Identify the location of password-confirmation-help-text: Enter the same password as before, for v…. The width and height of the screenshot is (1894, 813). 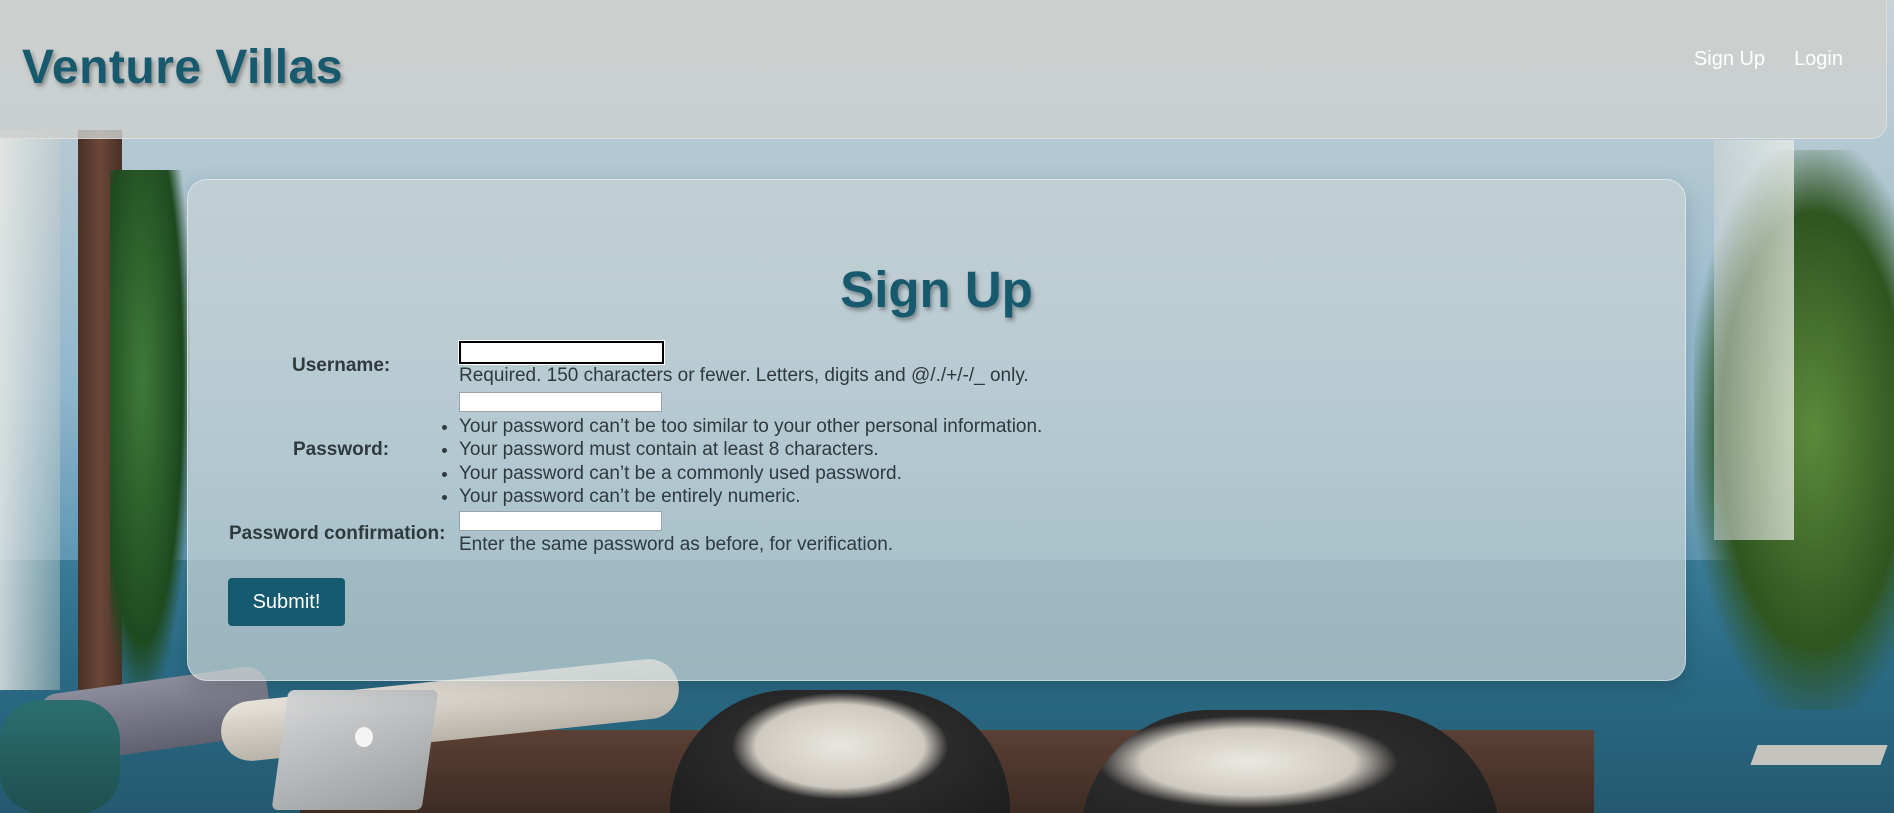
(676, 544).